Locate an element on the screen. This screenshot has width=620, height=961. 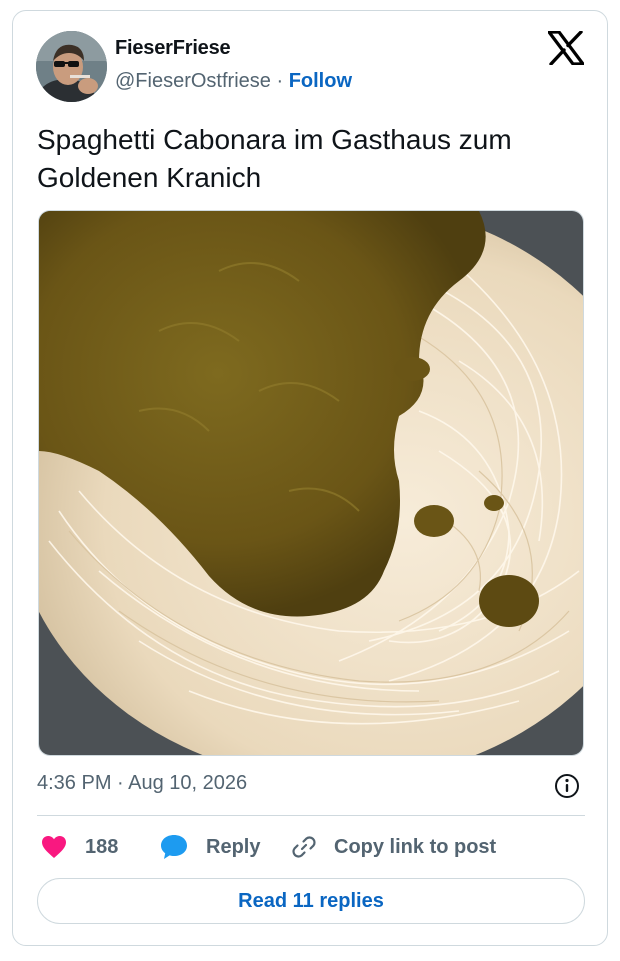
follow-link: Follow is located at coordinates (320, 81).